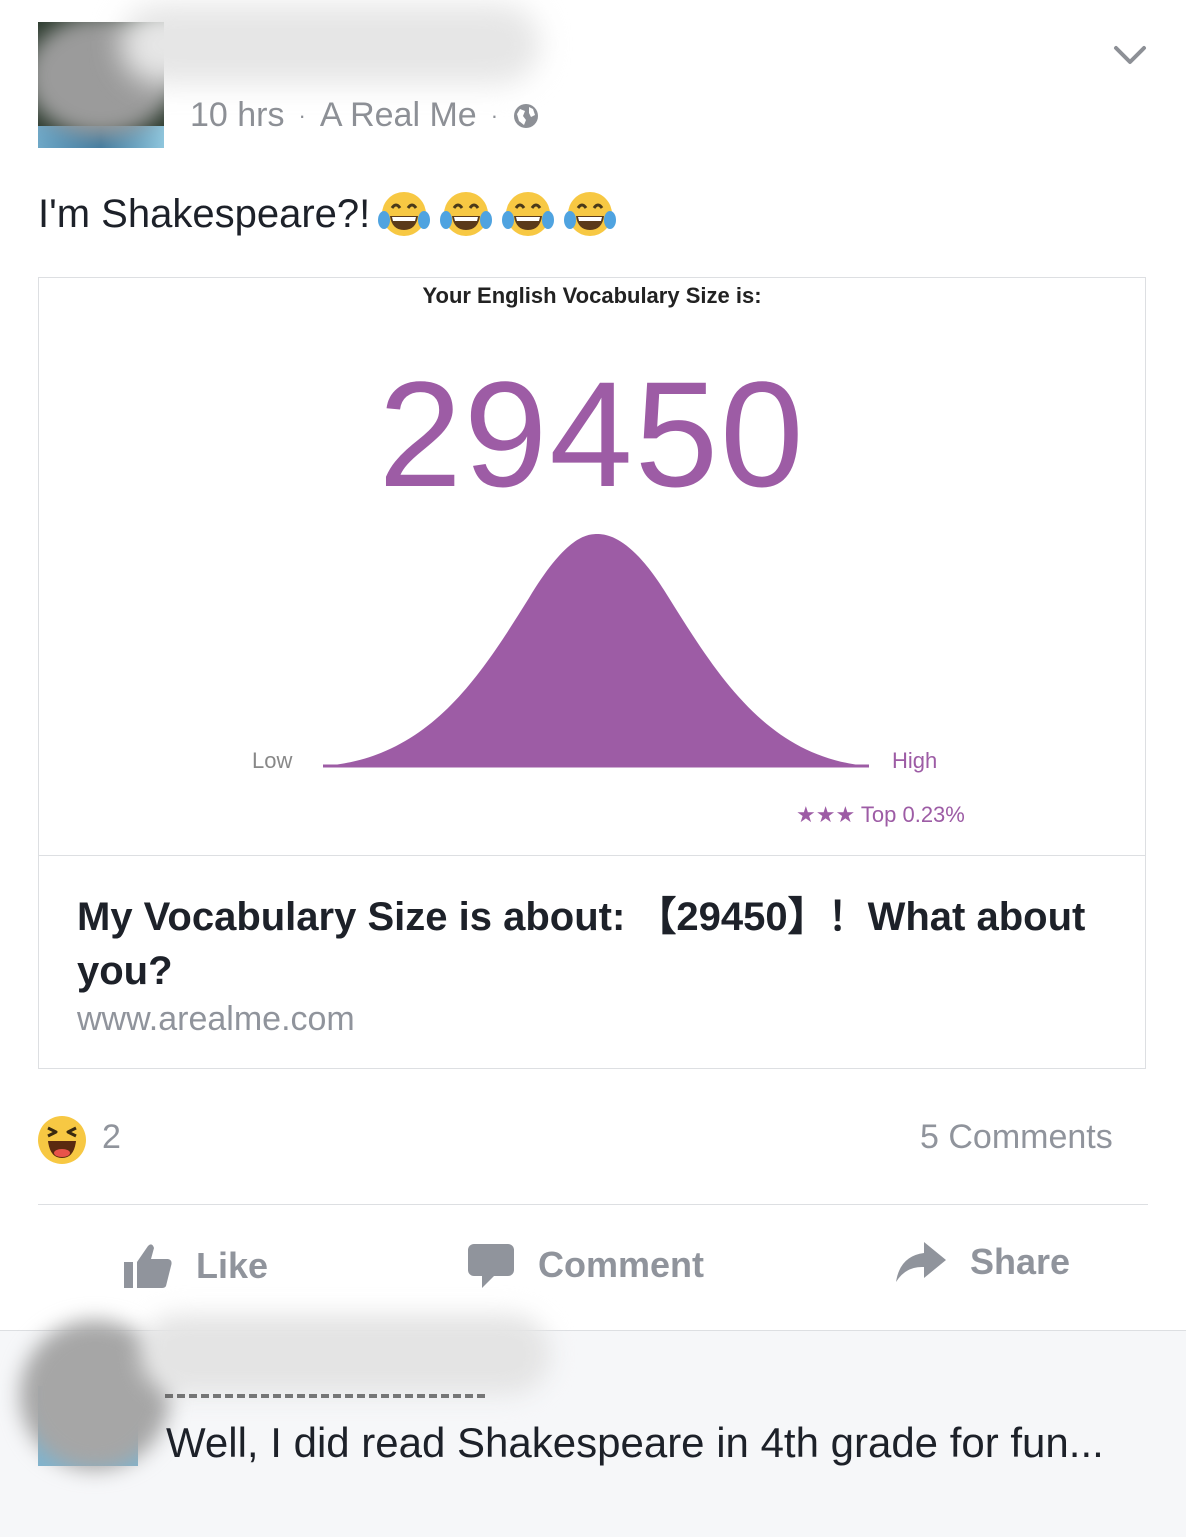 This screenshot has width=1186, height=1537. Describe the element at coordinates (1130, 55) in the screenshot. I see `chevron-down-icon` at that location.